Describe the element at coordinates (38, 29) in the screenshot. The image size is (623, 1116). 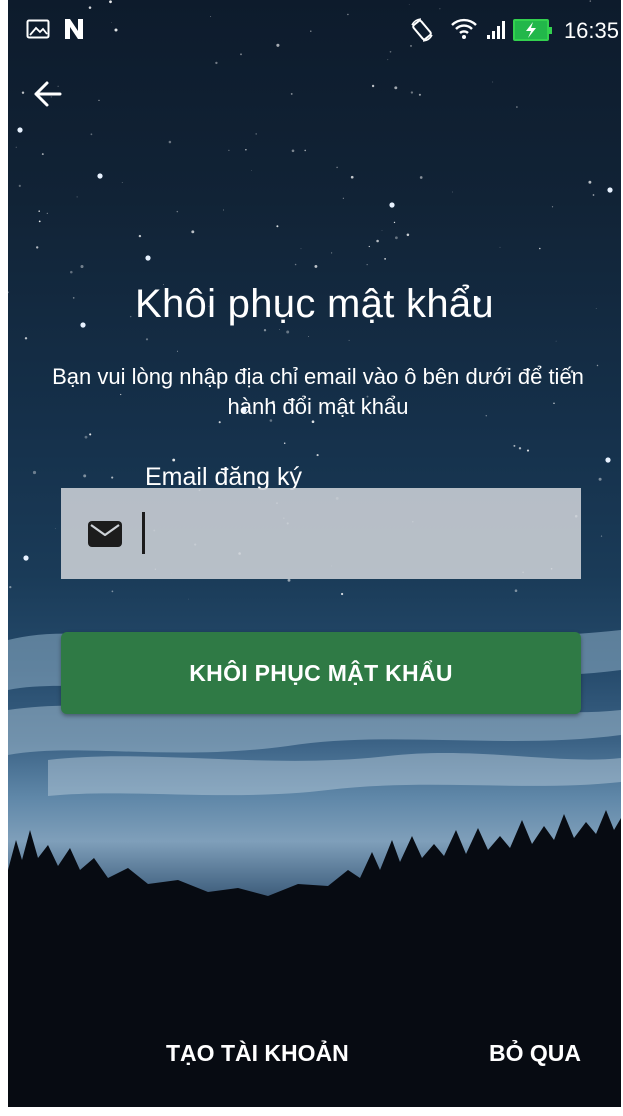
I see `image-icon` at that location.